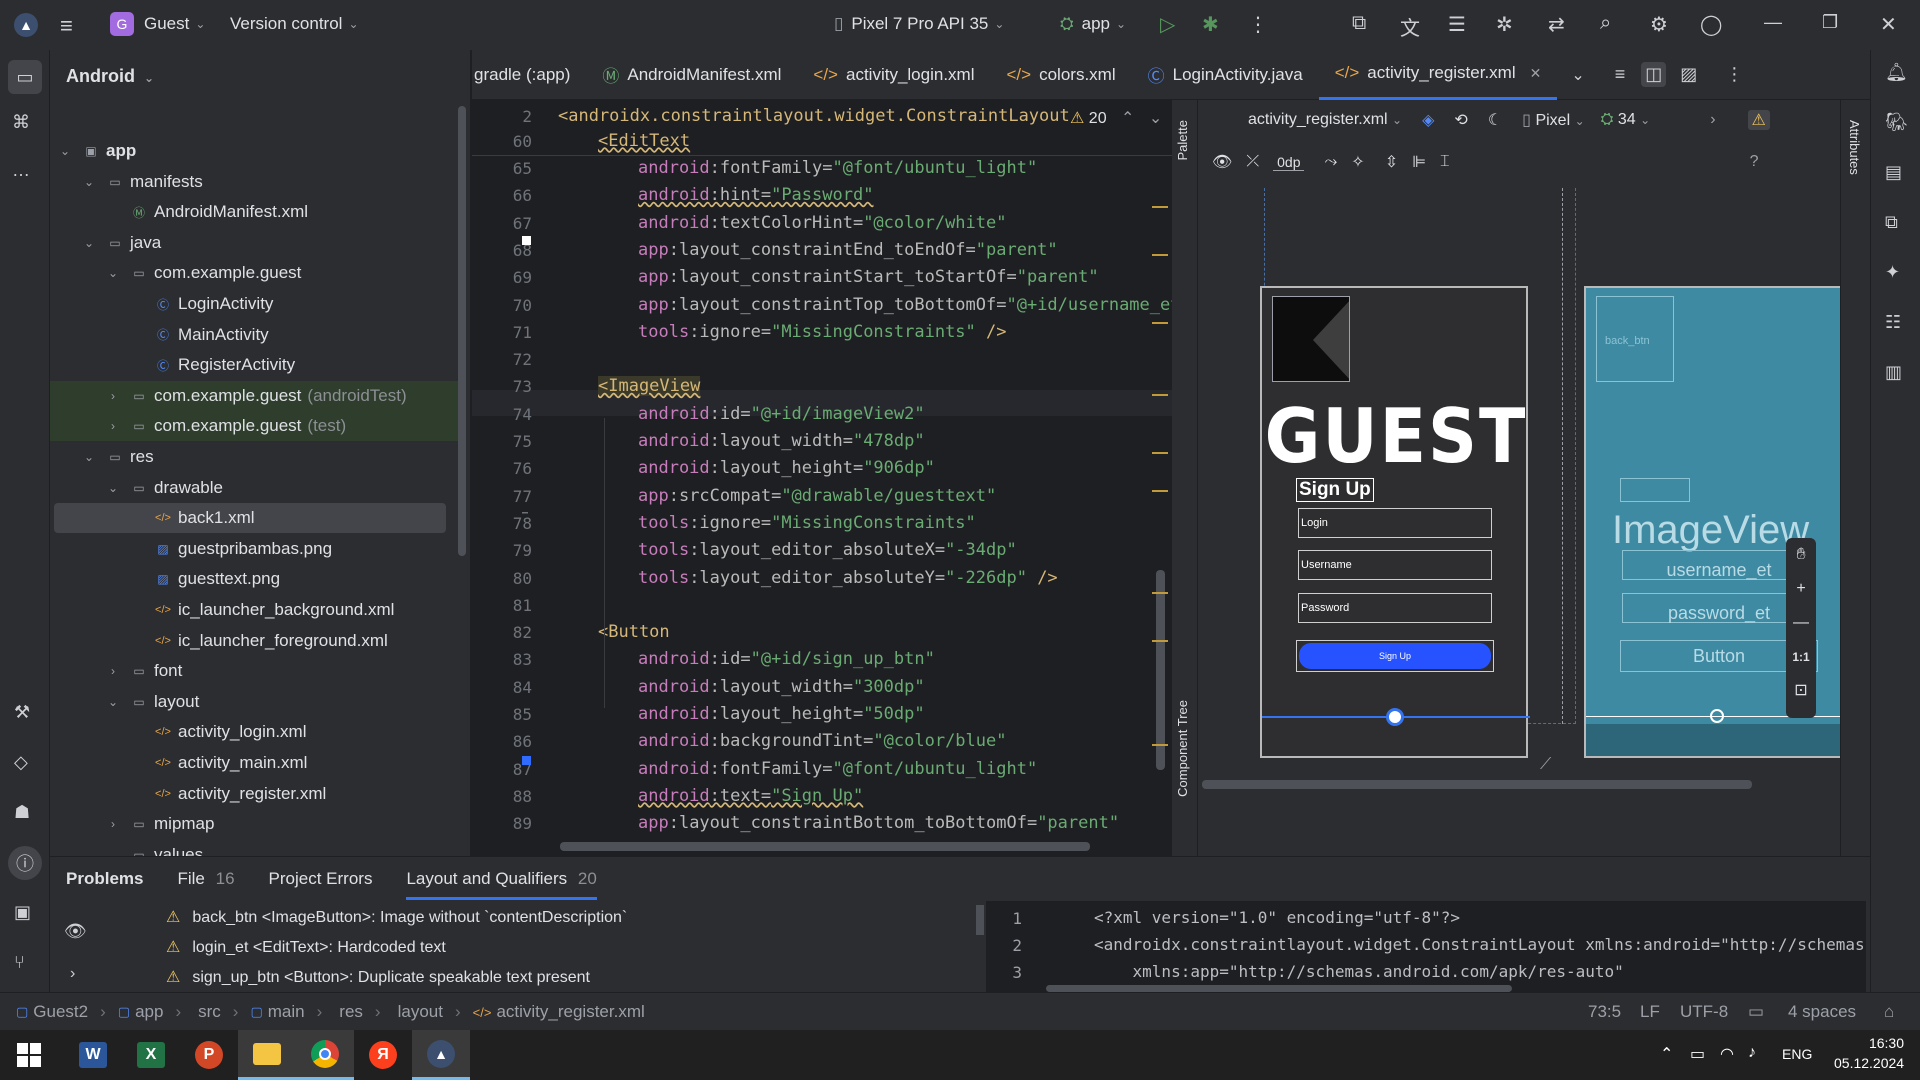  What do you see at coordinates (1635, 339) in the screenshot?
I see `blueprint-back-btn: back_btn` at bounding box center [1635, 339].